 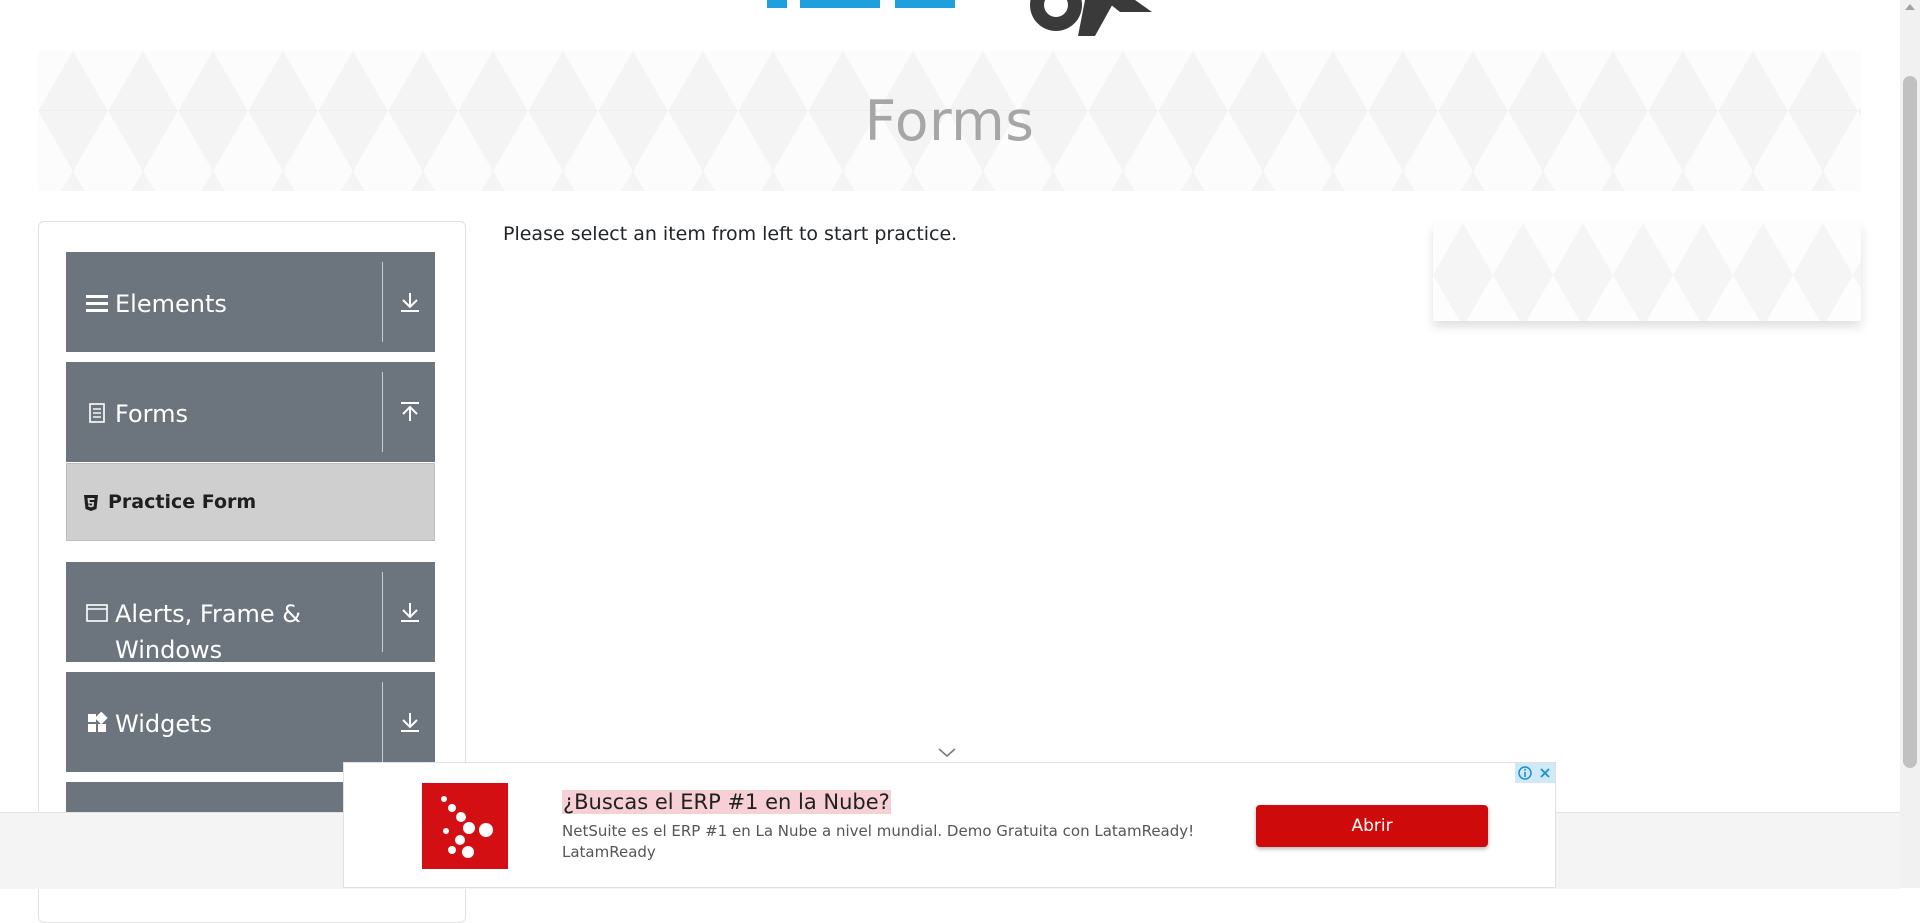 I want to click on site-logo, so click(x=960, y=20).